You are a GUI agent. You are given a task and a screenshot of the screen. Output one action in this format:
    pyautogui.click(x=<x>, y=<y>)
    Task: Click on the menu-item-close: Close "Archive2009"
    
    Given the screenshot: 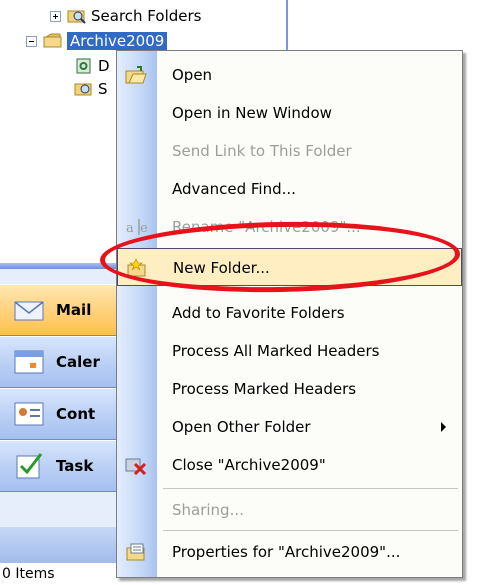 What is the action you would take?
    pyautogui.click(x=289, y=465)
    